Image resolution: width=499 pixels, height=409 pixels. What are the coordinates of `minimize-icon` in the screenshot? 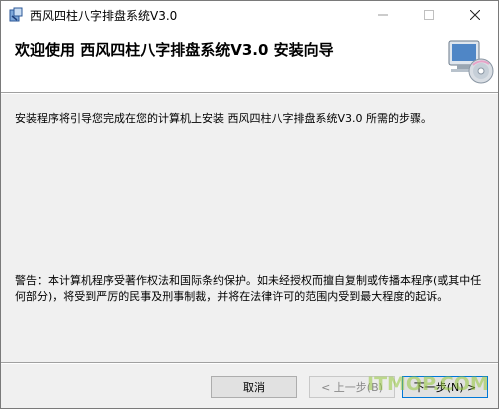 It's located at (383, 15).